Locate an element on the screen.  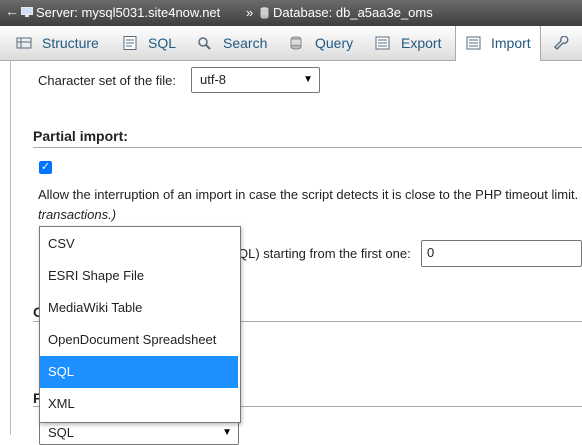
format-option-mediawiki: MediaWiki Table is located at coordinates (139, 308).